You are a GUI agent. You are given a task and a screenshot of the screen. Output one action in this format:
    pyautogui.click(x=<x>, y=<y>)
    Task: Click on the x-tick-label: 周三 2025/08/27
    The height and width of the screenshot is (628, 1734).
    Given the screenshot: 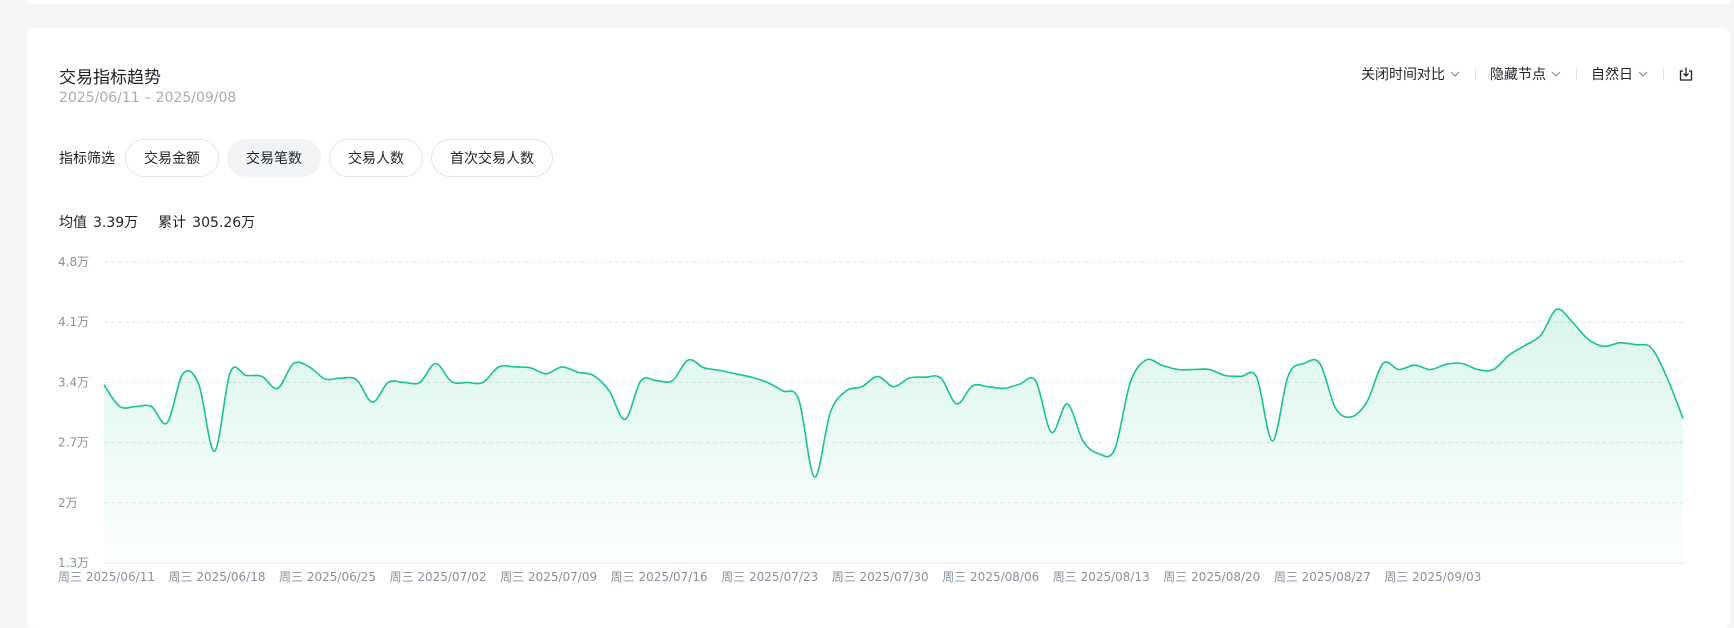 What is the action you would take?
    pyautogui.click(x=1322, y=577)
    